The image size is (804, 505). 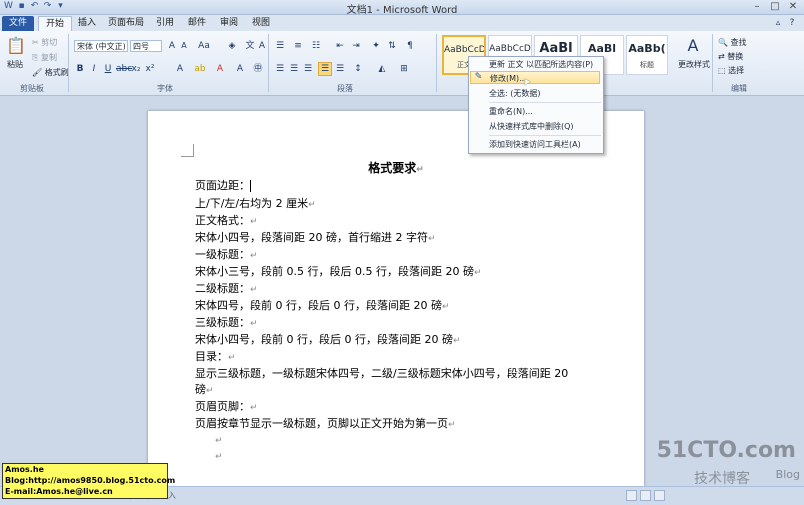 I want to click on justify-icon: ☰, so click(x=325, y=69).